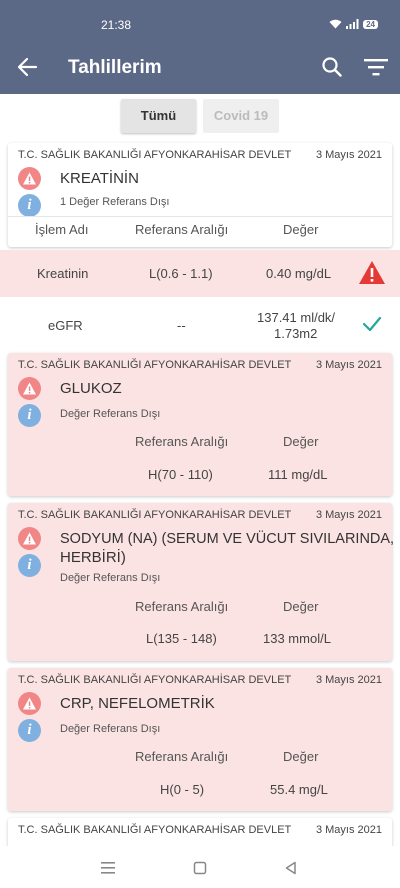  Describe the element at coordinates (200, 21) in the screenshot. I see `status-bar: 21:38 24` at that location.